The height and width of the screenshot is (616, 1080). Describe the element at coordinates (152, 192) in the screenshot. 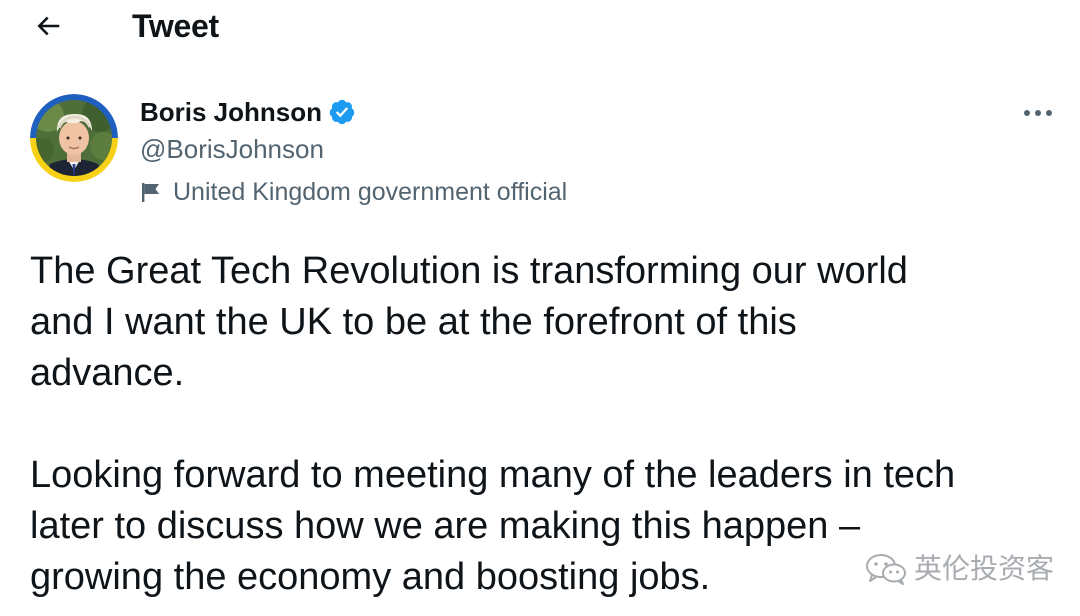

I see `flag-icon` at that location.